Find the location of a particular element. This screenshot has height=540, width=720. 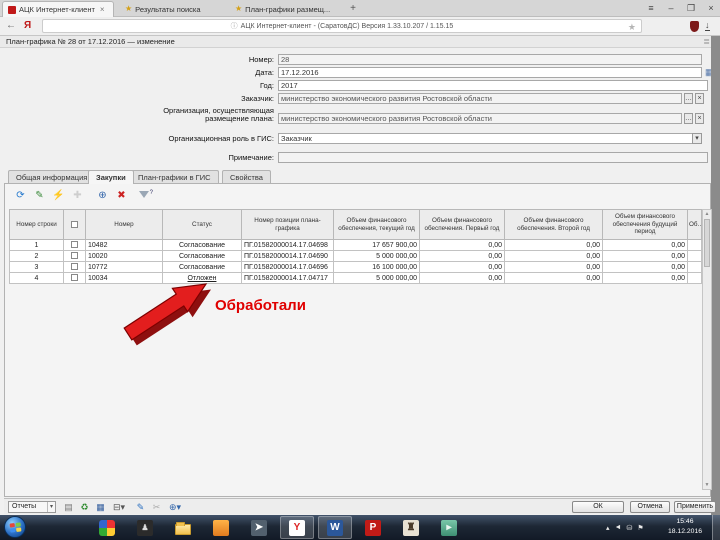

bookmark-star-icon: ★ is located at coordinates (632, 27).